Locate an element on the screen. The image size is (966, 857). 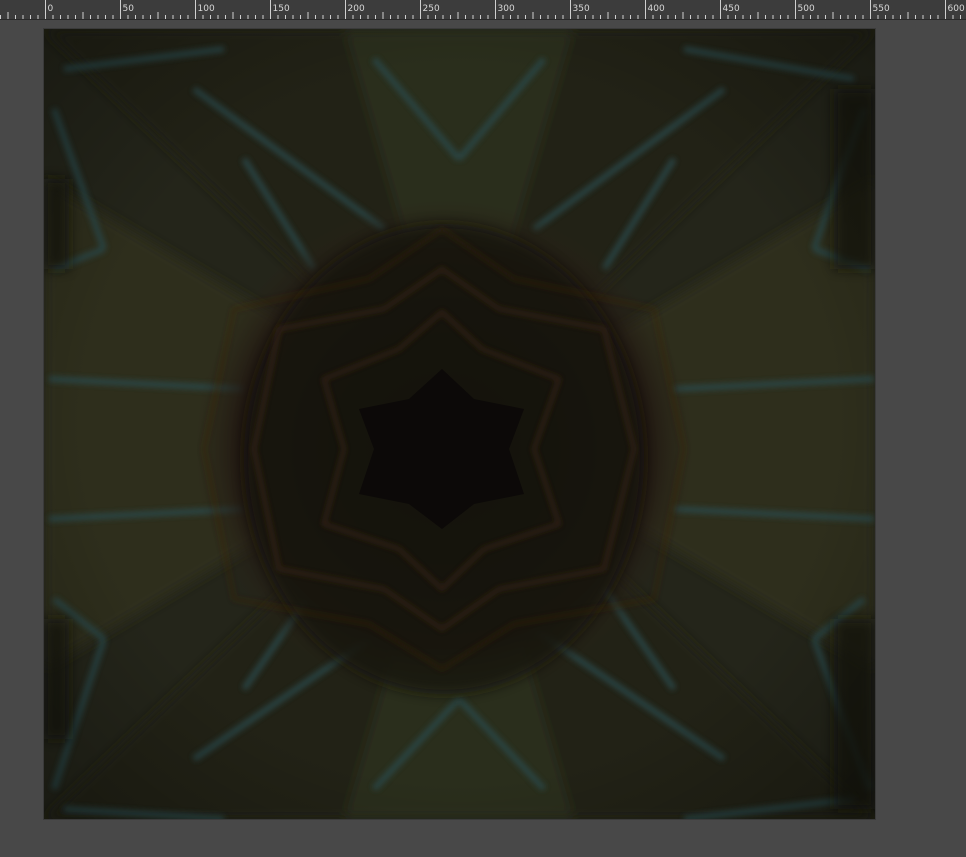
ruler-label: 400 is located at coordinates (656, 9).